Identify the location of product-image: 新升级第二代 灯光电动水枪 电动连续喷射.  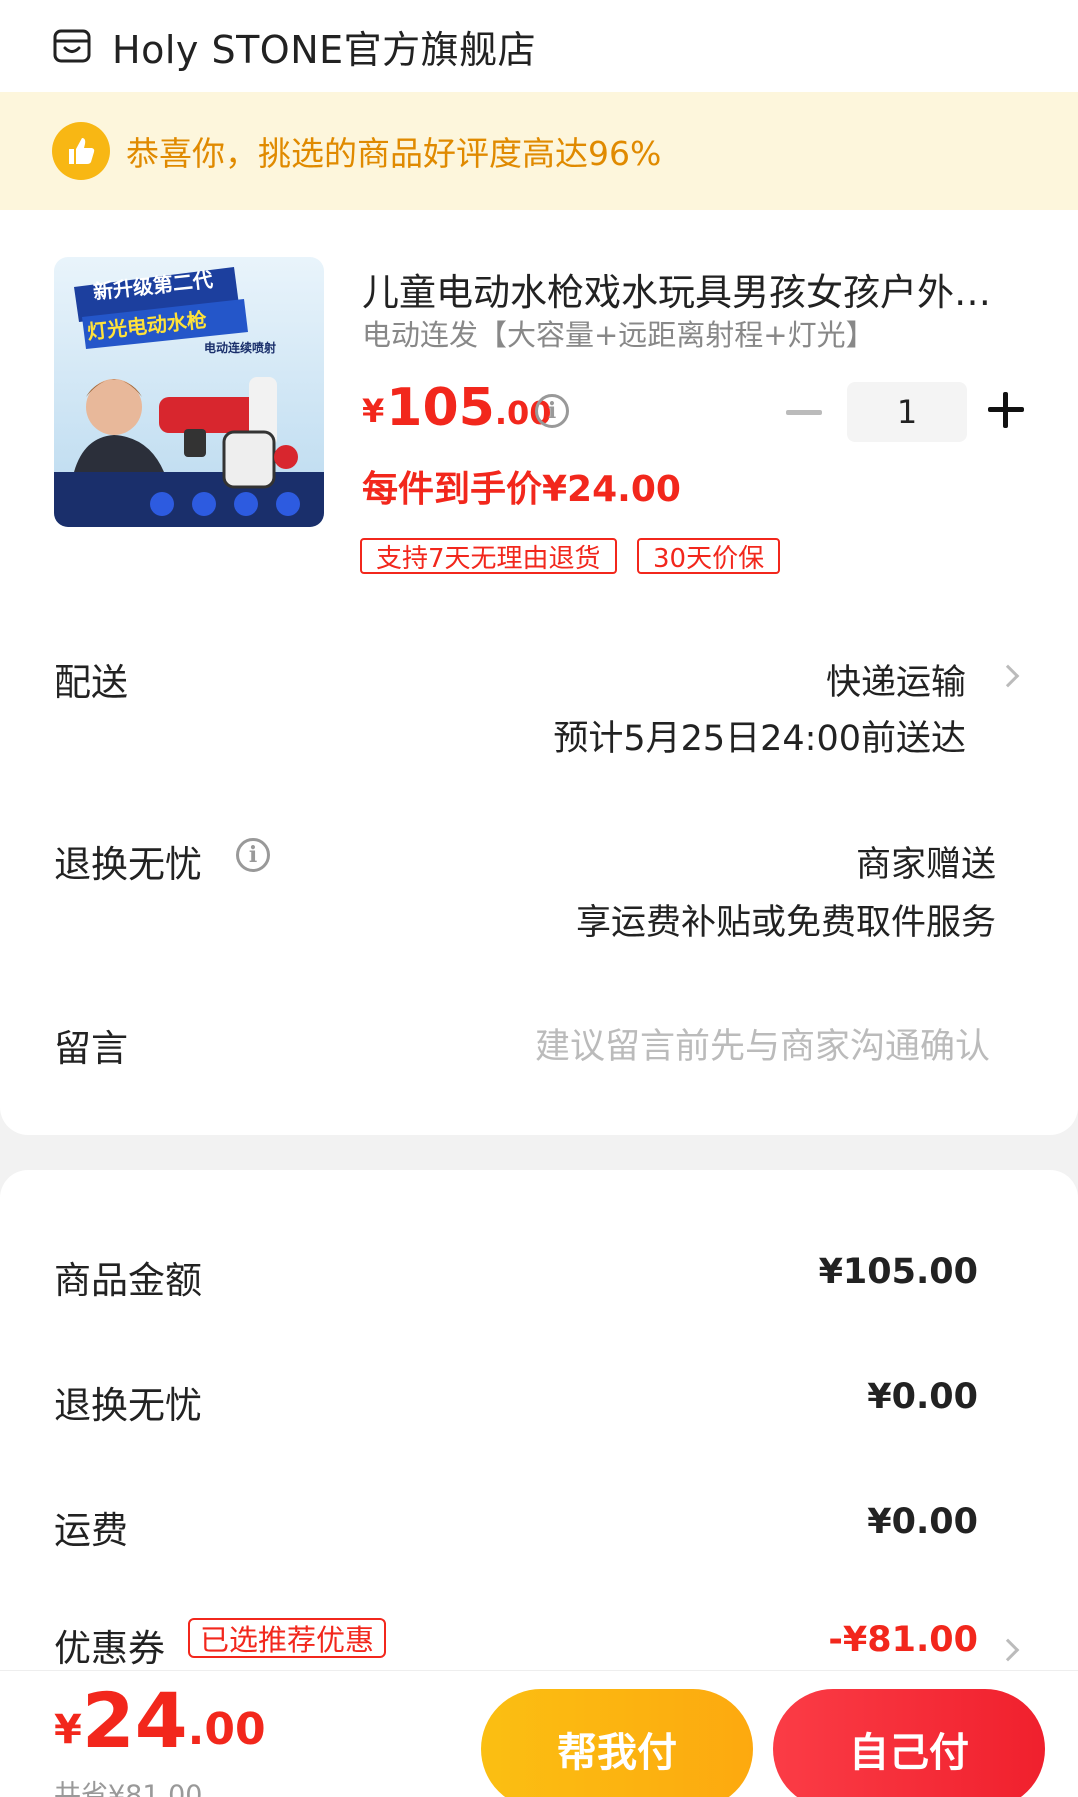
(189, 392).